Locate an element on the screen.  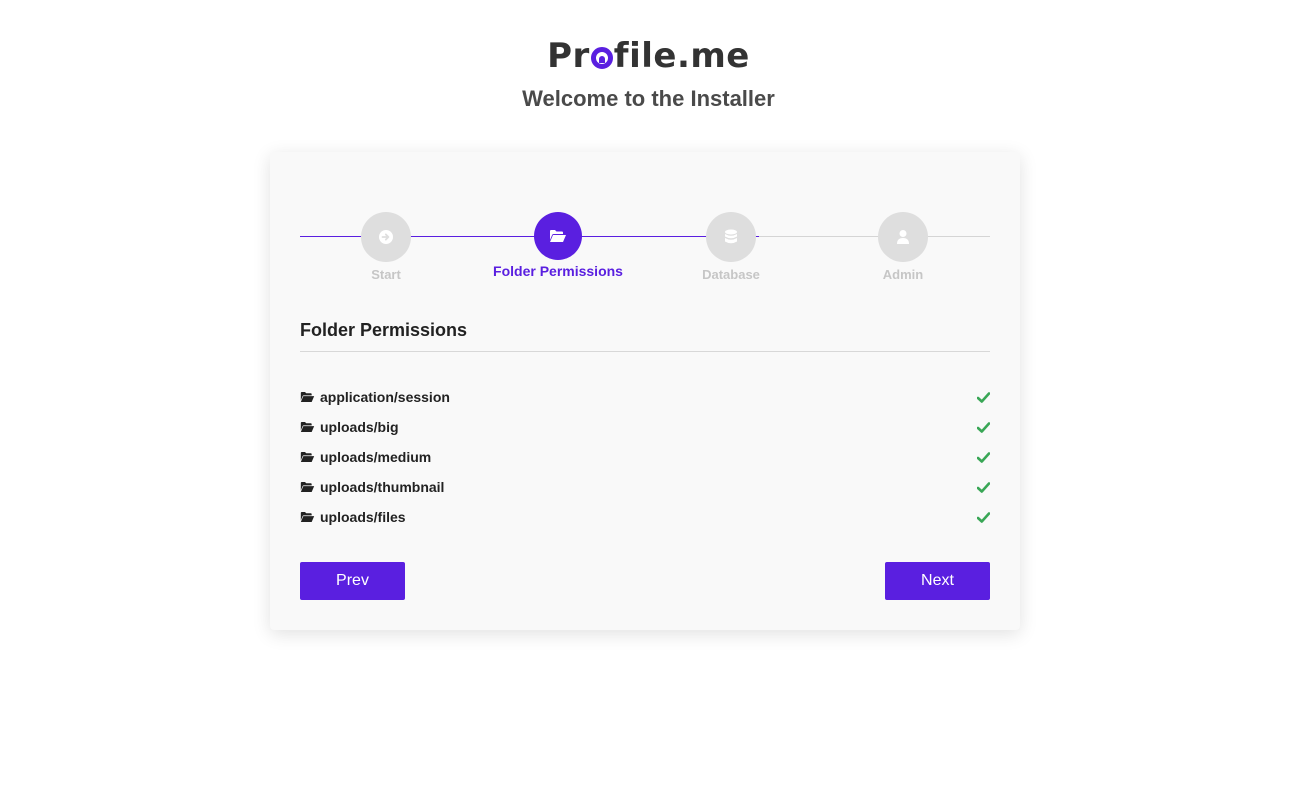
step-admin-circle is located at coordinates (903, 237).